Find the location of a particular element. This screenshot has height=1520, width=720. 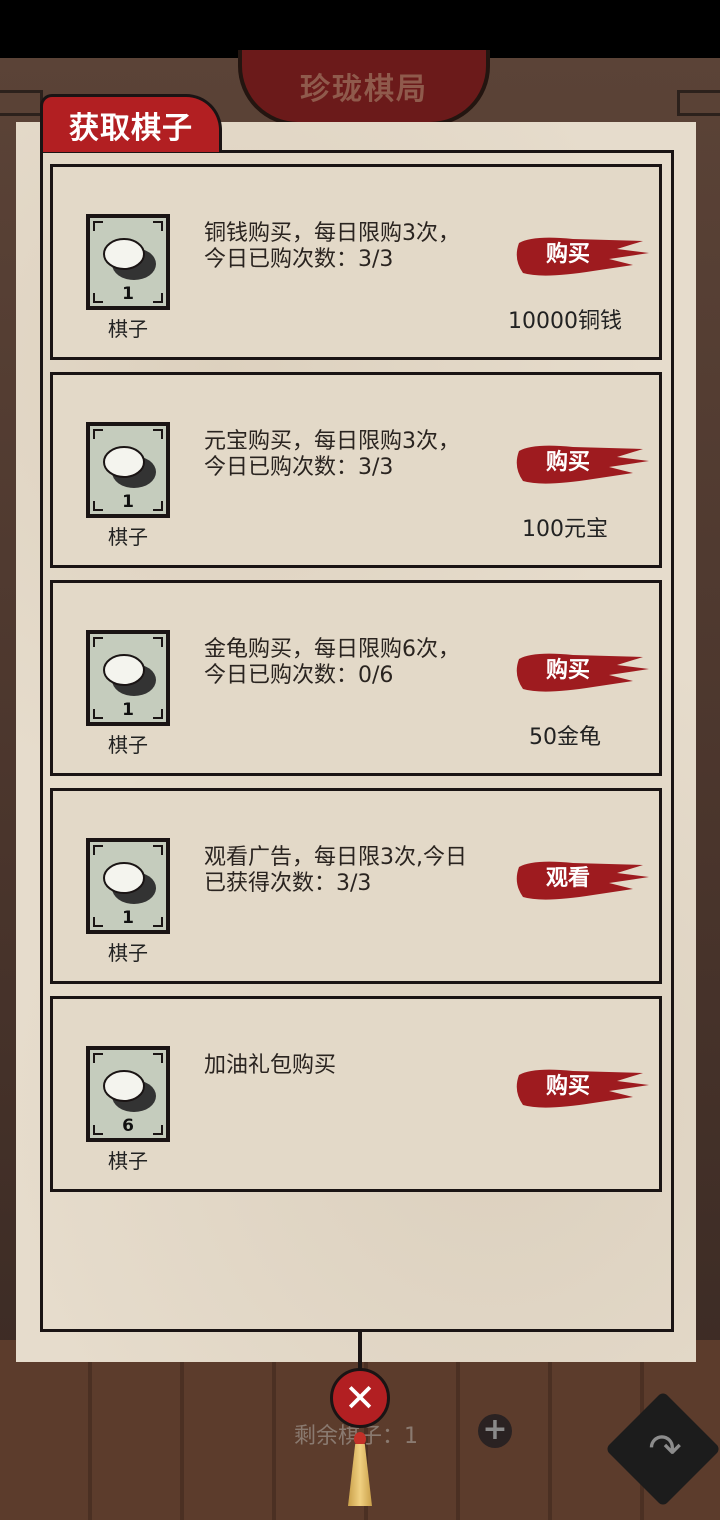

item-description: 金龟购买，每日限购6次，今日已购次数：0/6 is located at coordinates (332, 662).